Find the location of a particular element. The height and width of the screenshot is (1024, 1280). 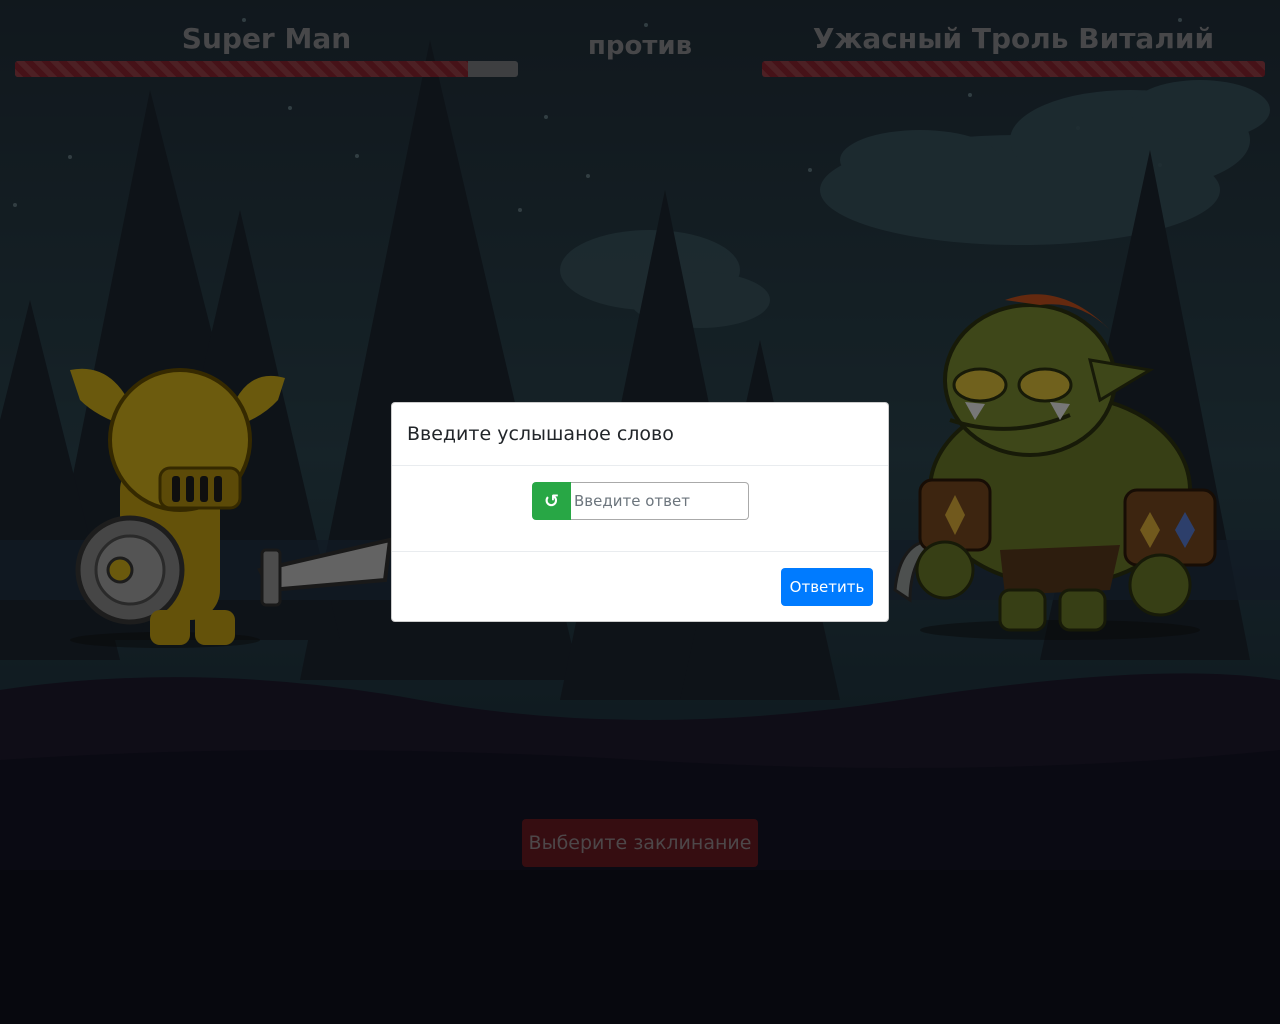

replay-sound-button: ↺ is located at coordinates (551, 501).